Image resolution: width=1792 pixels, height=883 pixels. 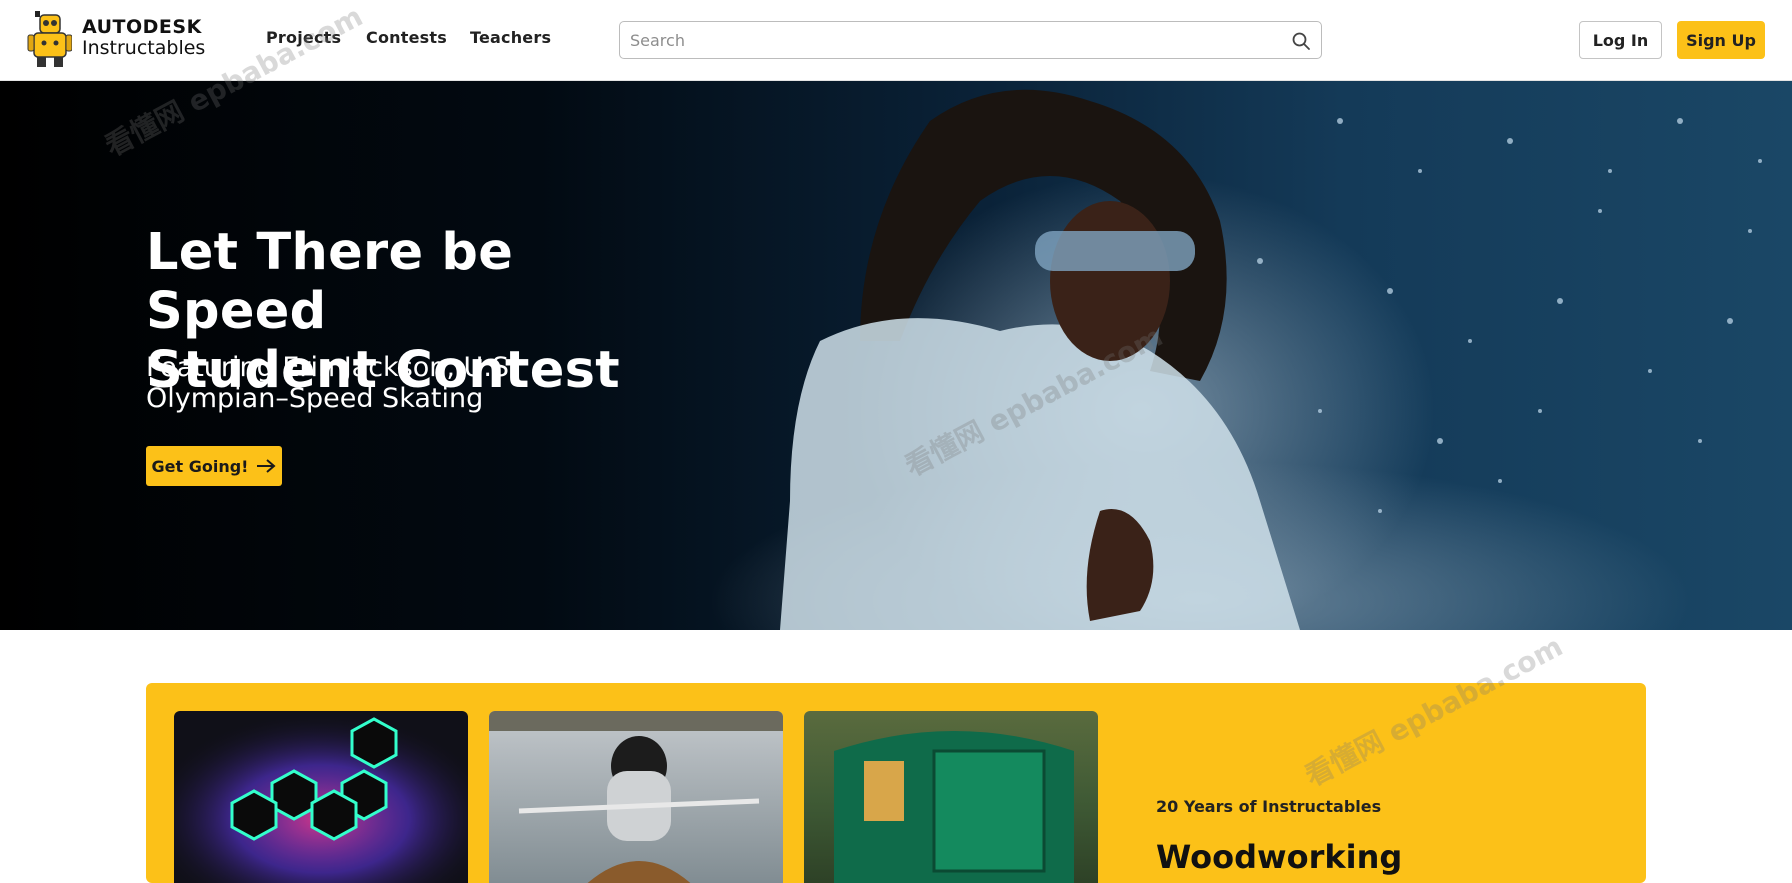 I want to click on canoe-image, so click(x=636, y=797).